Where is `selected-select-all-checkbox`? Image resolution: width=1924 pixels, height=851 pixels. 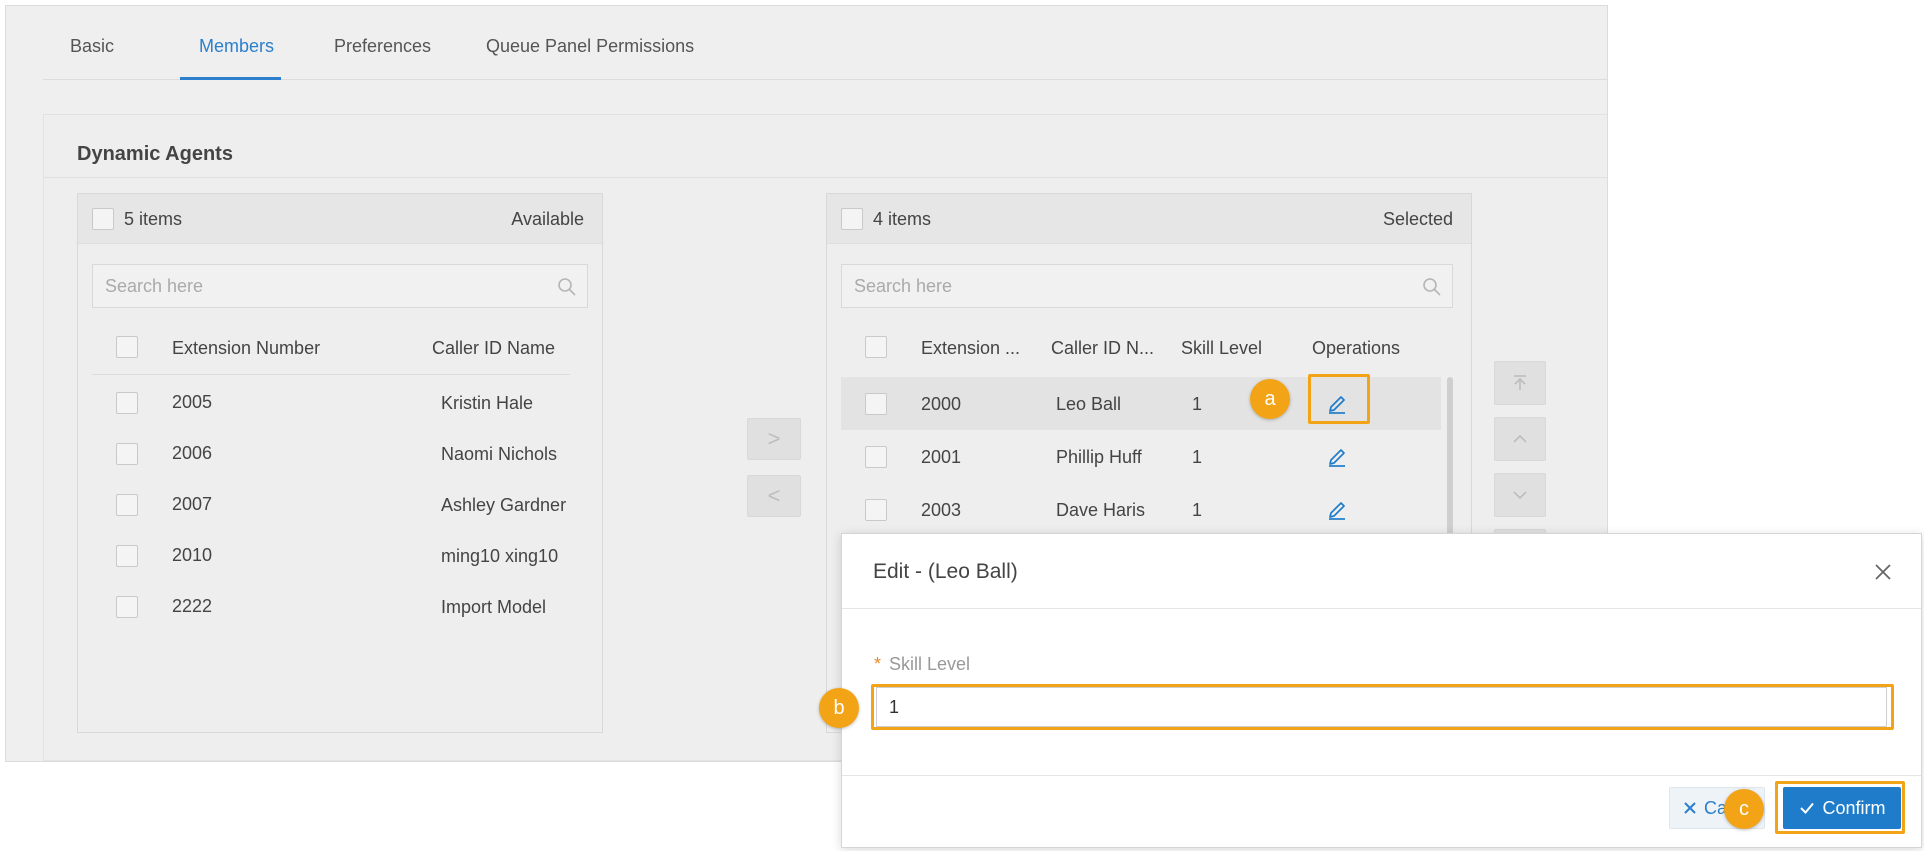 selected-select-all-checkbox is located at coordinates (852, 219).